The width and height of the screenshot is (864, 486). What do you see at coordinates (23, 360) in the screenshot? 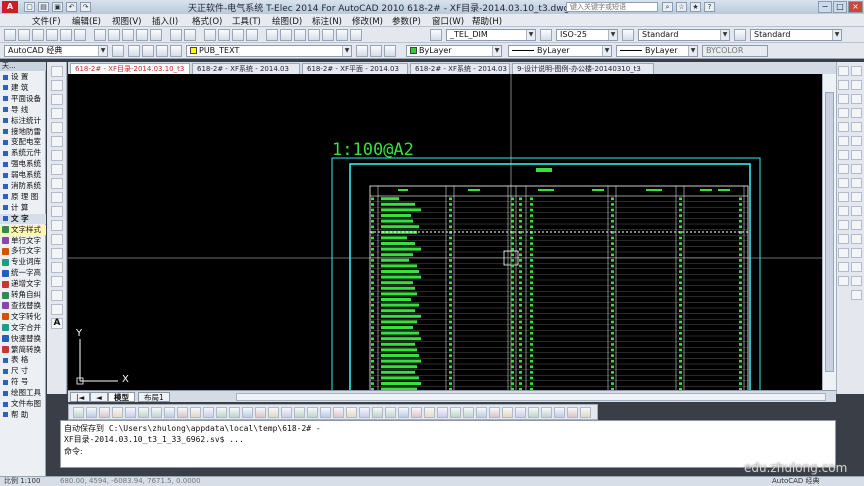
I see `palette-item: 表 格` at bounding box center [23, 360].